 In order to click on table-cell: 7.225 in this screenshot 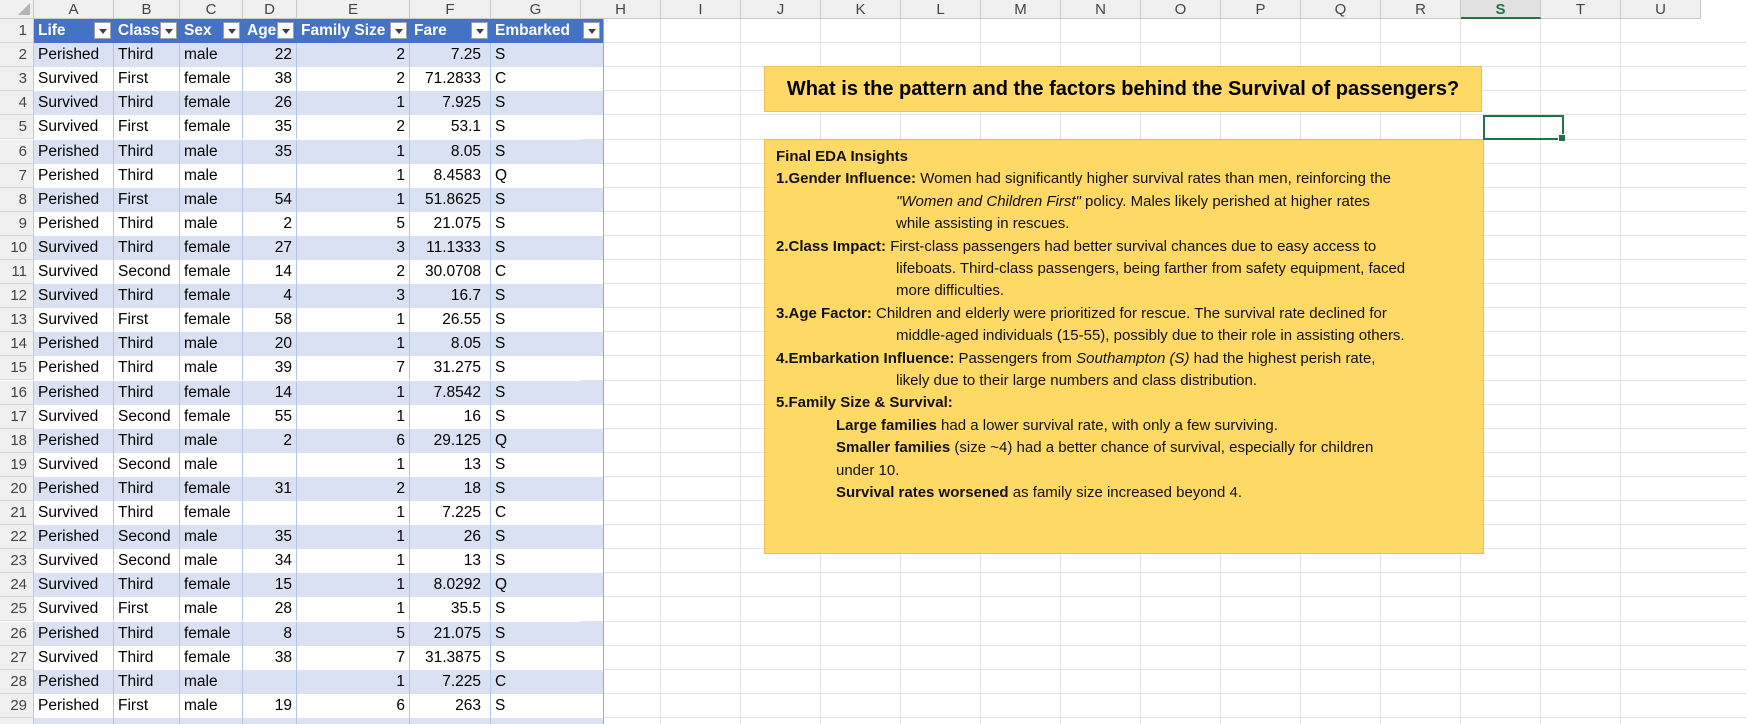, I will do `click(450, 681)`.